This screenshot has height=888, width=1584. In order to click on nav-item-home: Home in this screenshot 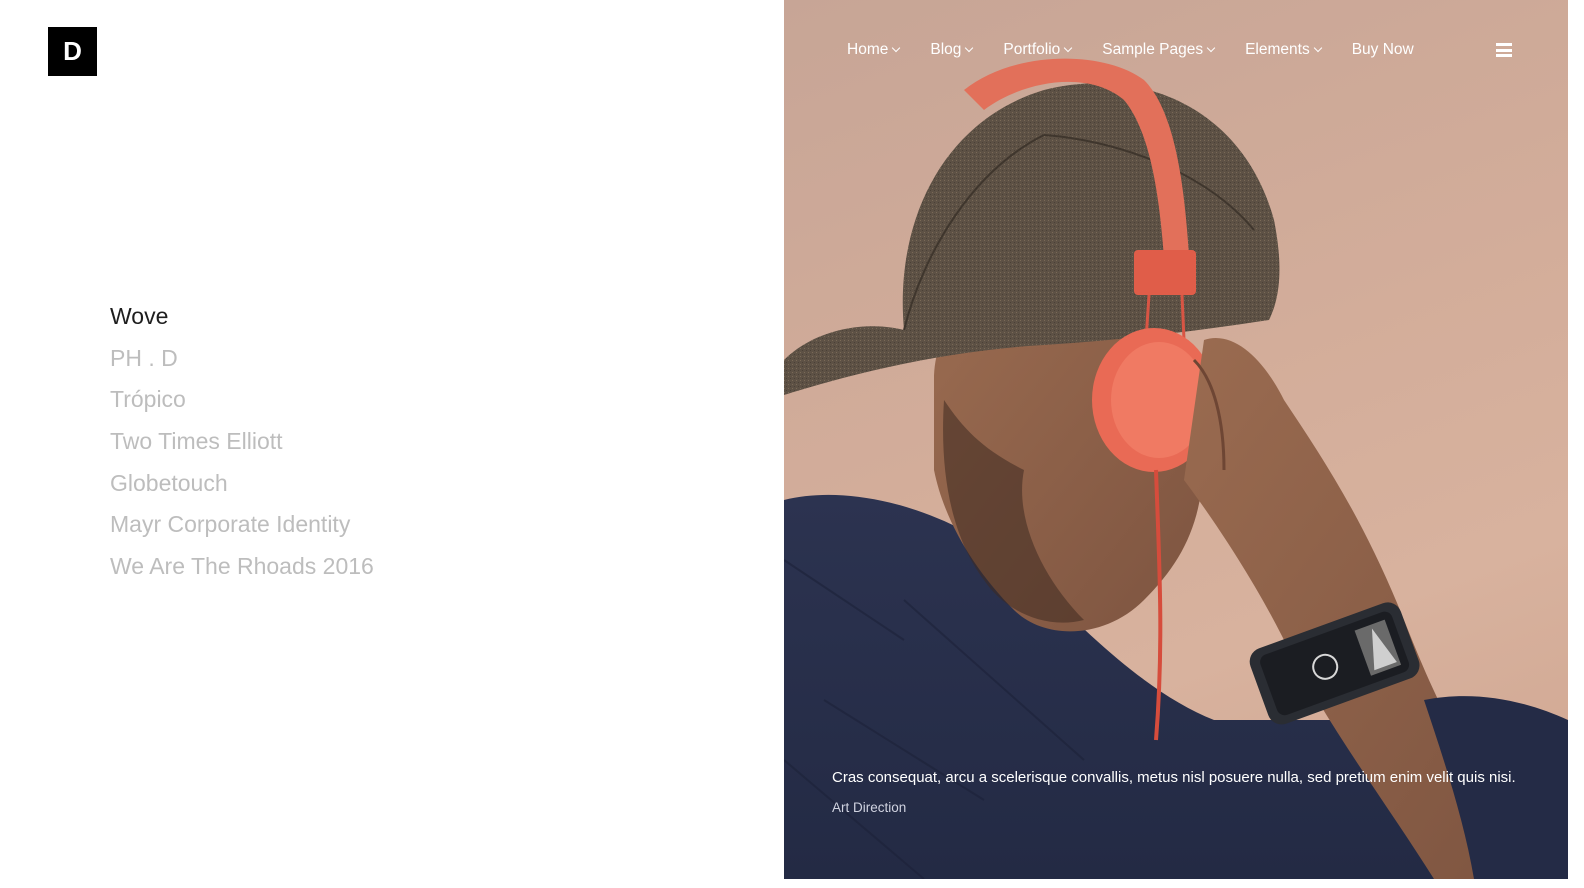, I will do `click(874, 50)`.